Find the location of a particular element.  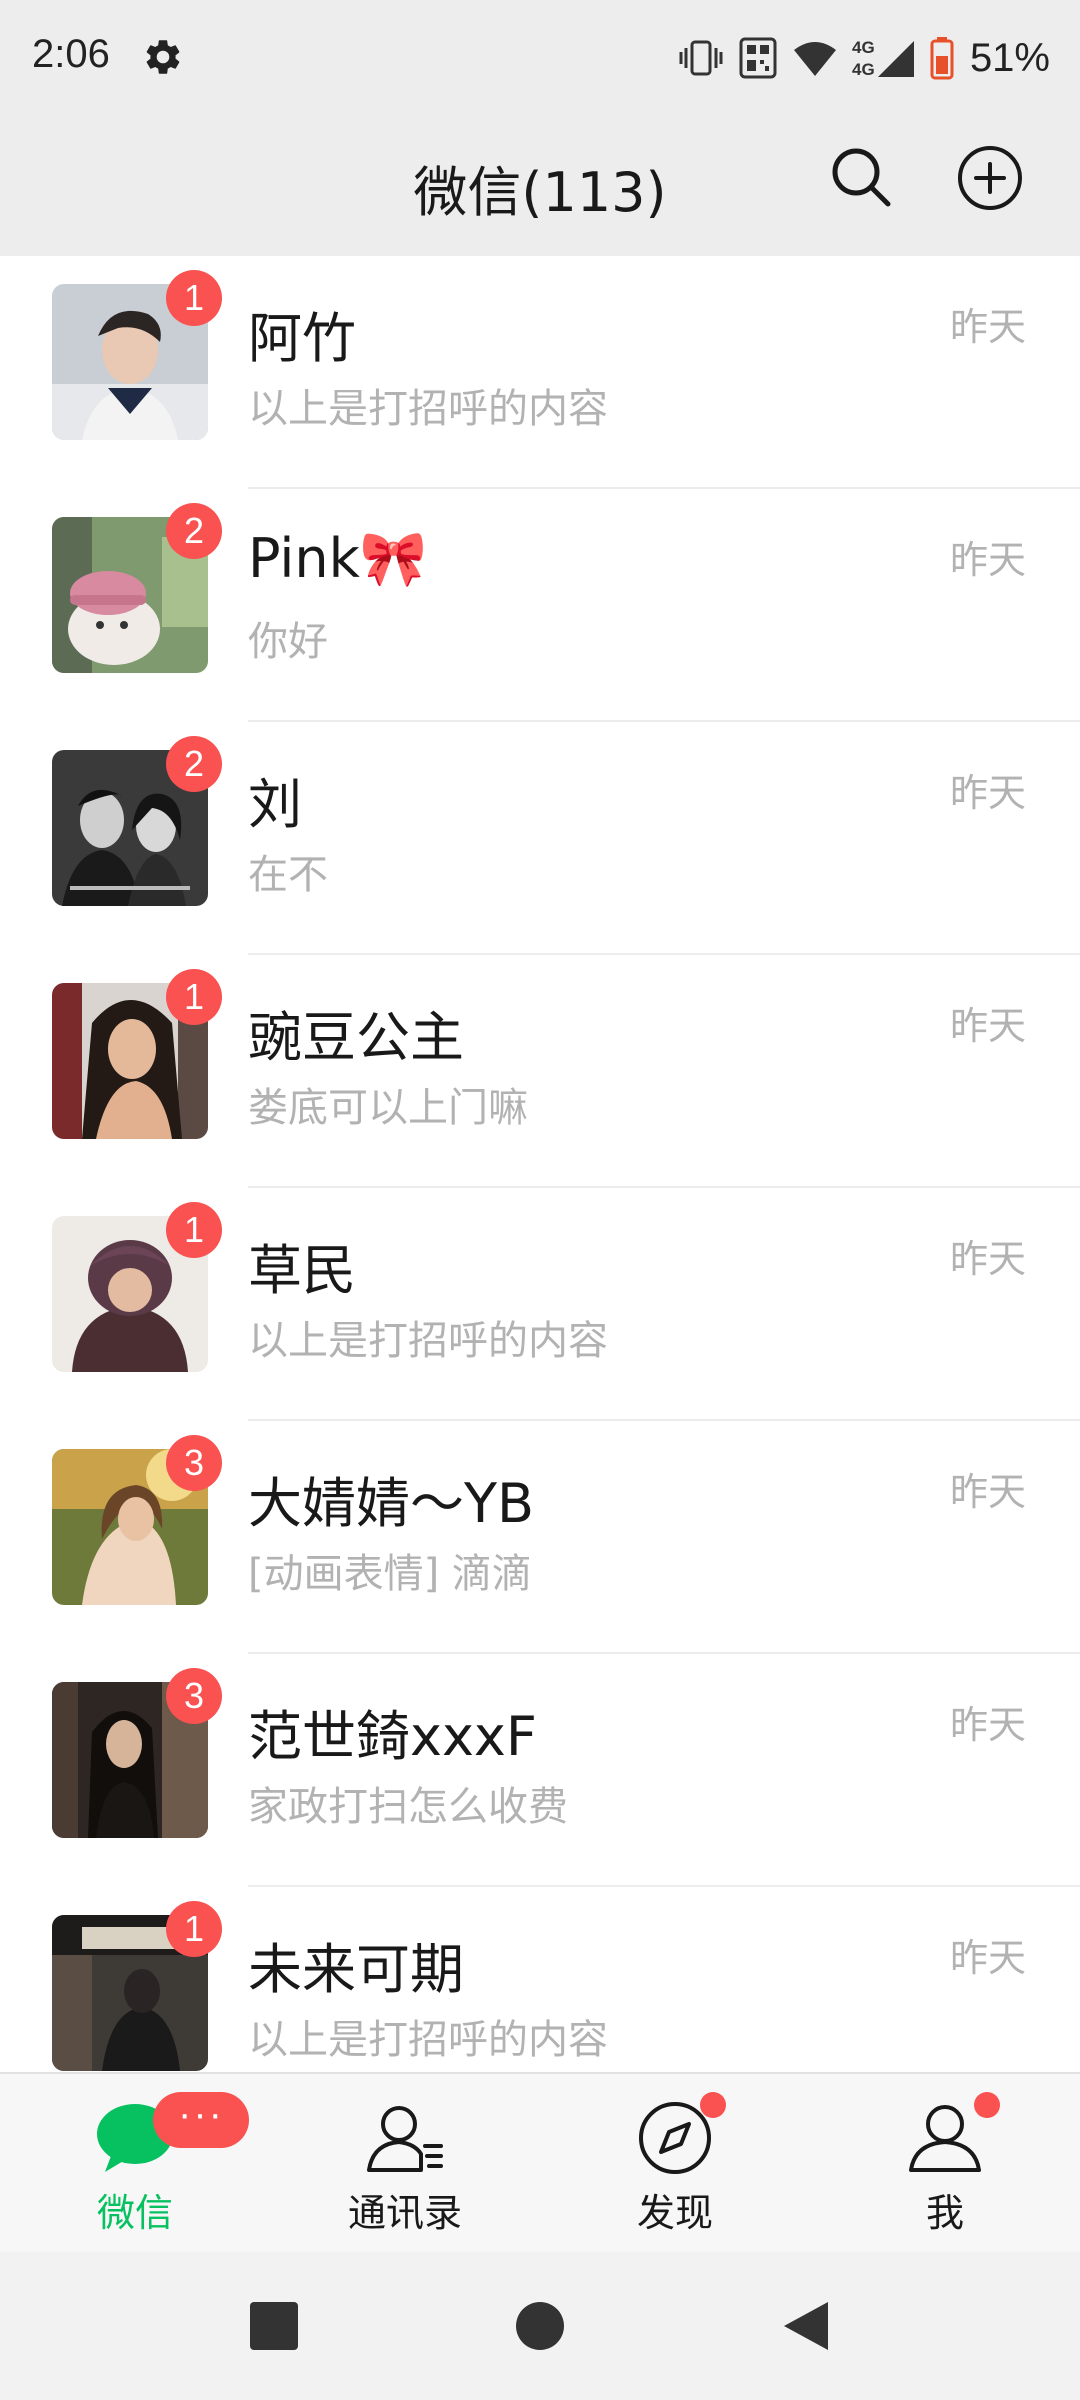

chat-name: 未来可期 is located at coordinates (356, 1969).